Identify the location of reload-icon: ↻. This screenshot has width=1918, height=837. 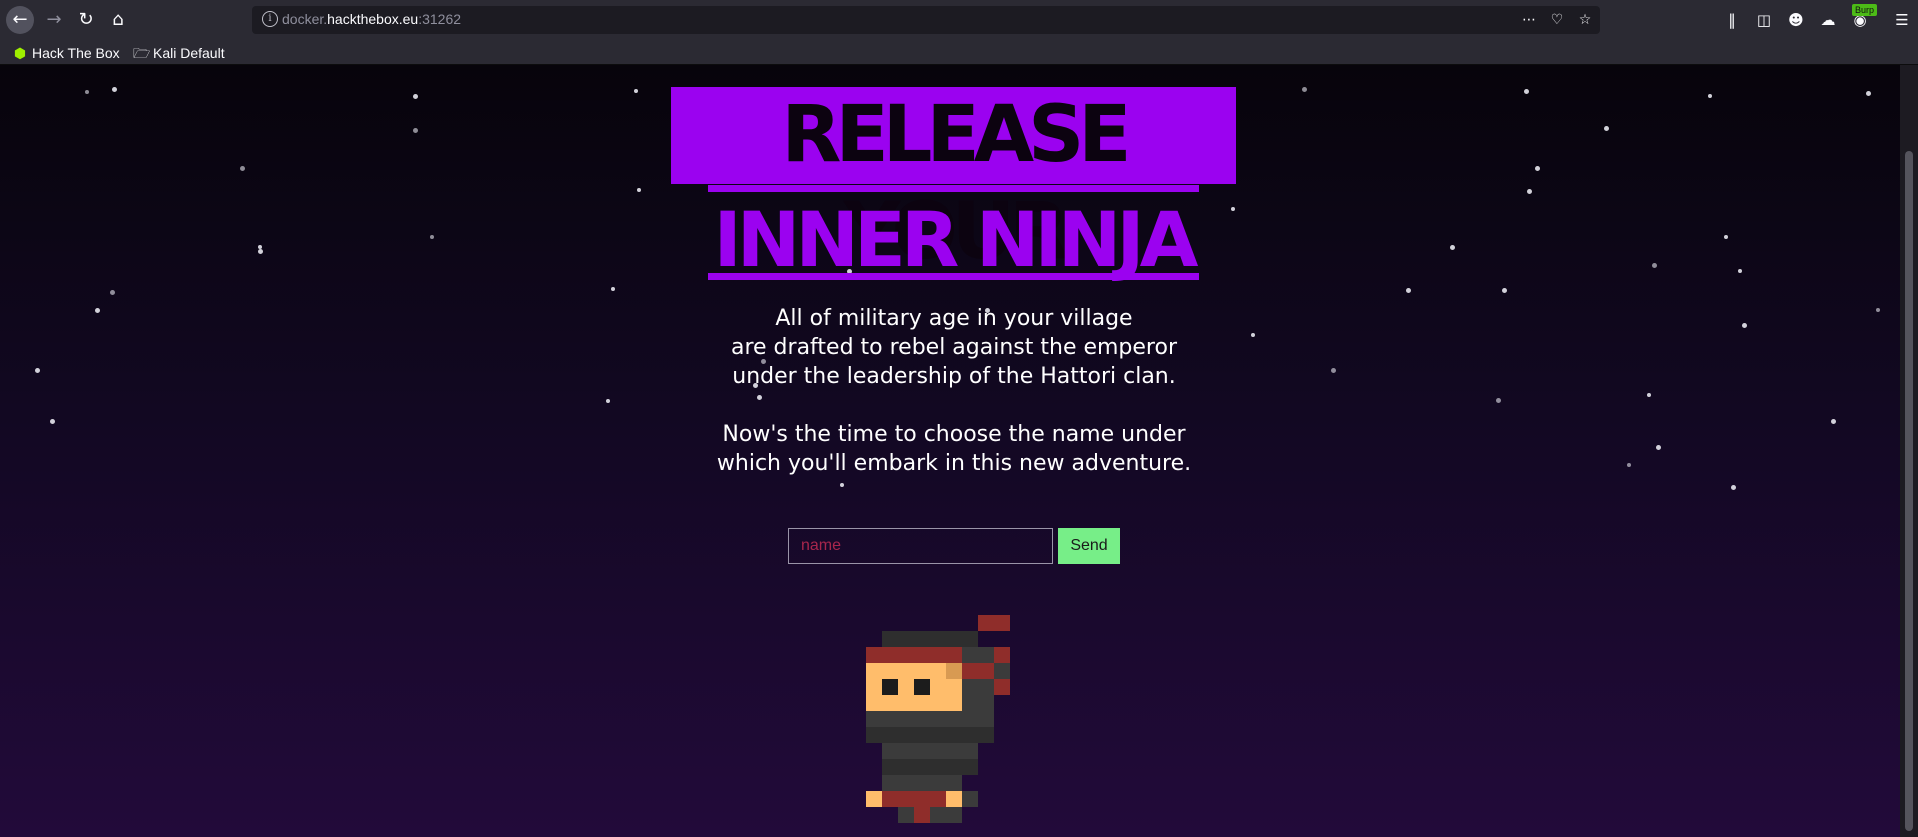
(86, 20).